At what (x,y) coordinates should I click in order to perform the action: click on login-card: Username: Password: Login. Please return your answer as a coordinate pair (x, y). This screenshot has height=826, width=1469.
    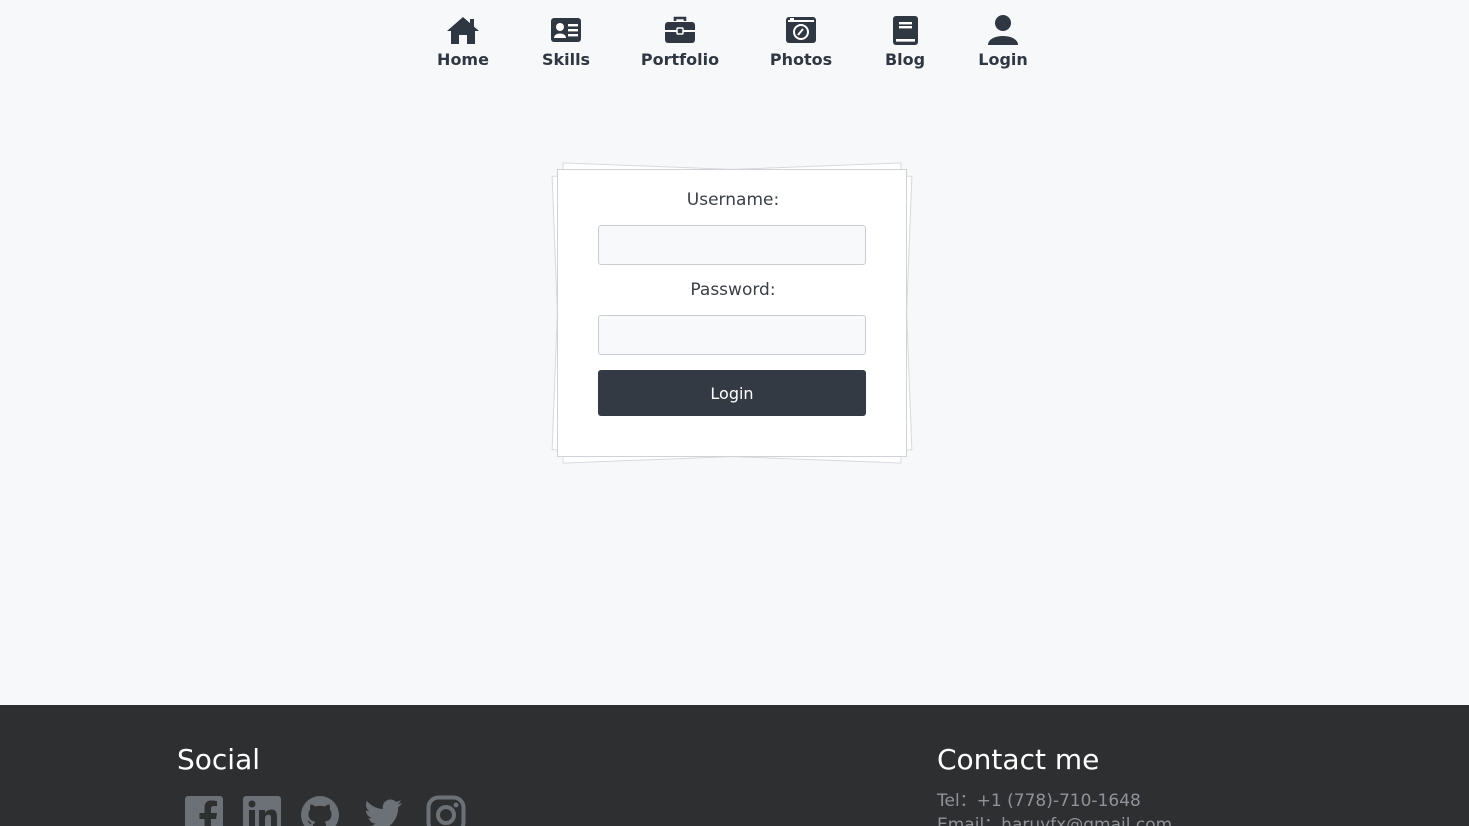
    Looking at the image, I should click on (732, 313).